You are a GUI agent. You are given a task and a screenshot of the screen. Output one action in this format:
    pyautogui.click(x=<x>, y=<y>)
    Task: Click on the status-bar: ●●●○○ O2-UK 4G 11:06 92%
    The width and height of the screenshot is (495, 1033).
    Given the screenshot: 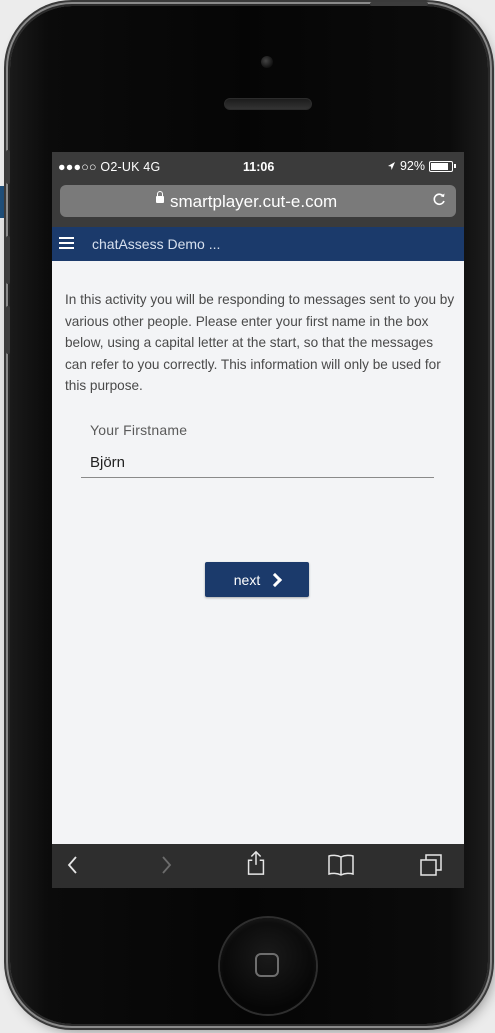 What is the action you would take?
    pyautogui.click(x=258, y=167)
    